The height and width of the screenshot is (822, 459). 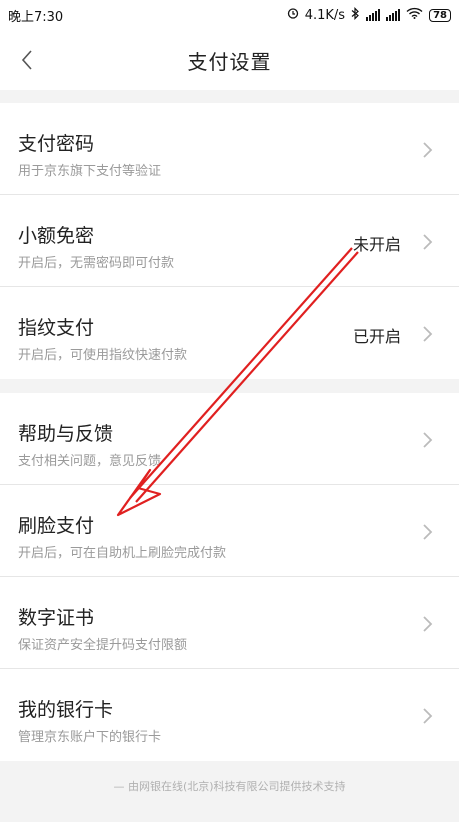 I want to click on row-digital-certificate: 数字证书 保证资产安全提升码支付限额, so click(x=229, y=623).